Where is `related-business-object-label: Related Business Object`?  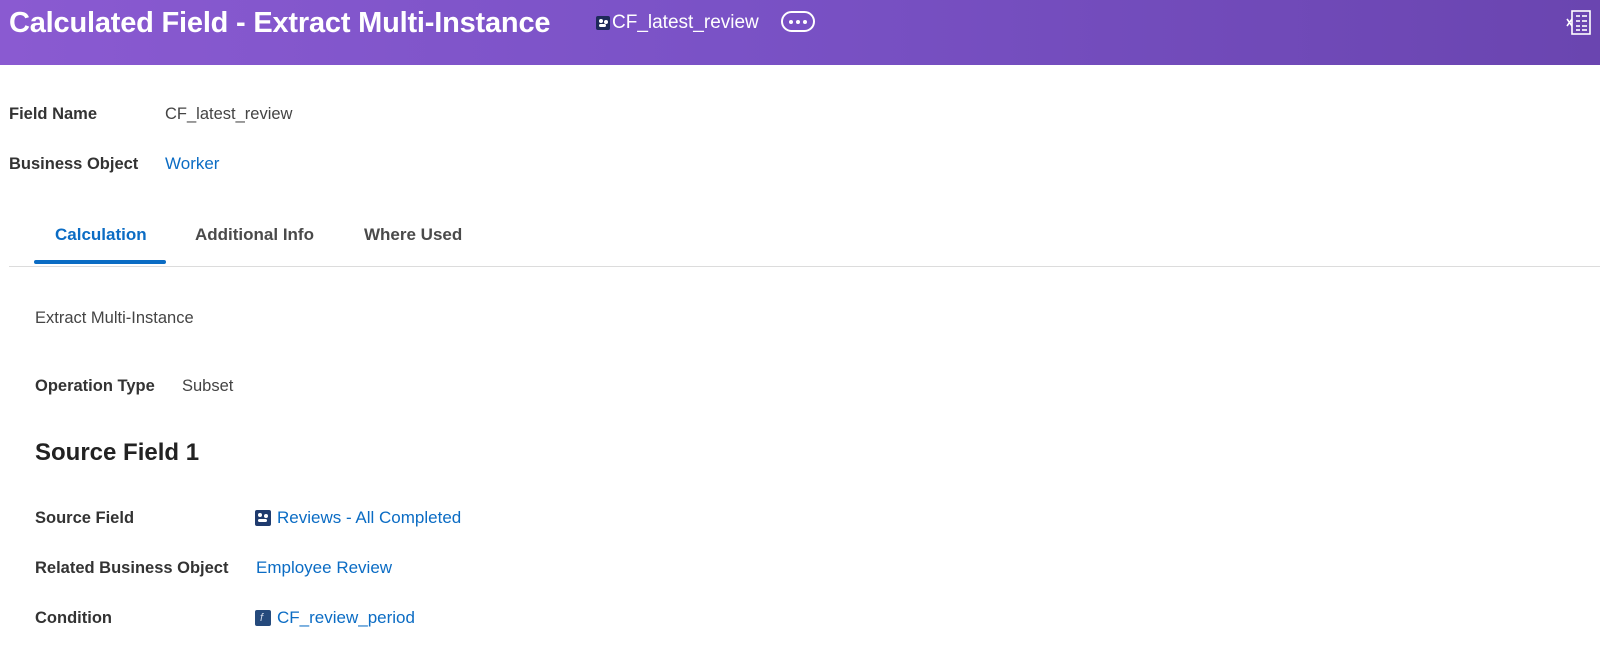 related-business-object-label: Related Business Object is located at coordinates (132, 568).